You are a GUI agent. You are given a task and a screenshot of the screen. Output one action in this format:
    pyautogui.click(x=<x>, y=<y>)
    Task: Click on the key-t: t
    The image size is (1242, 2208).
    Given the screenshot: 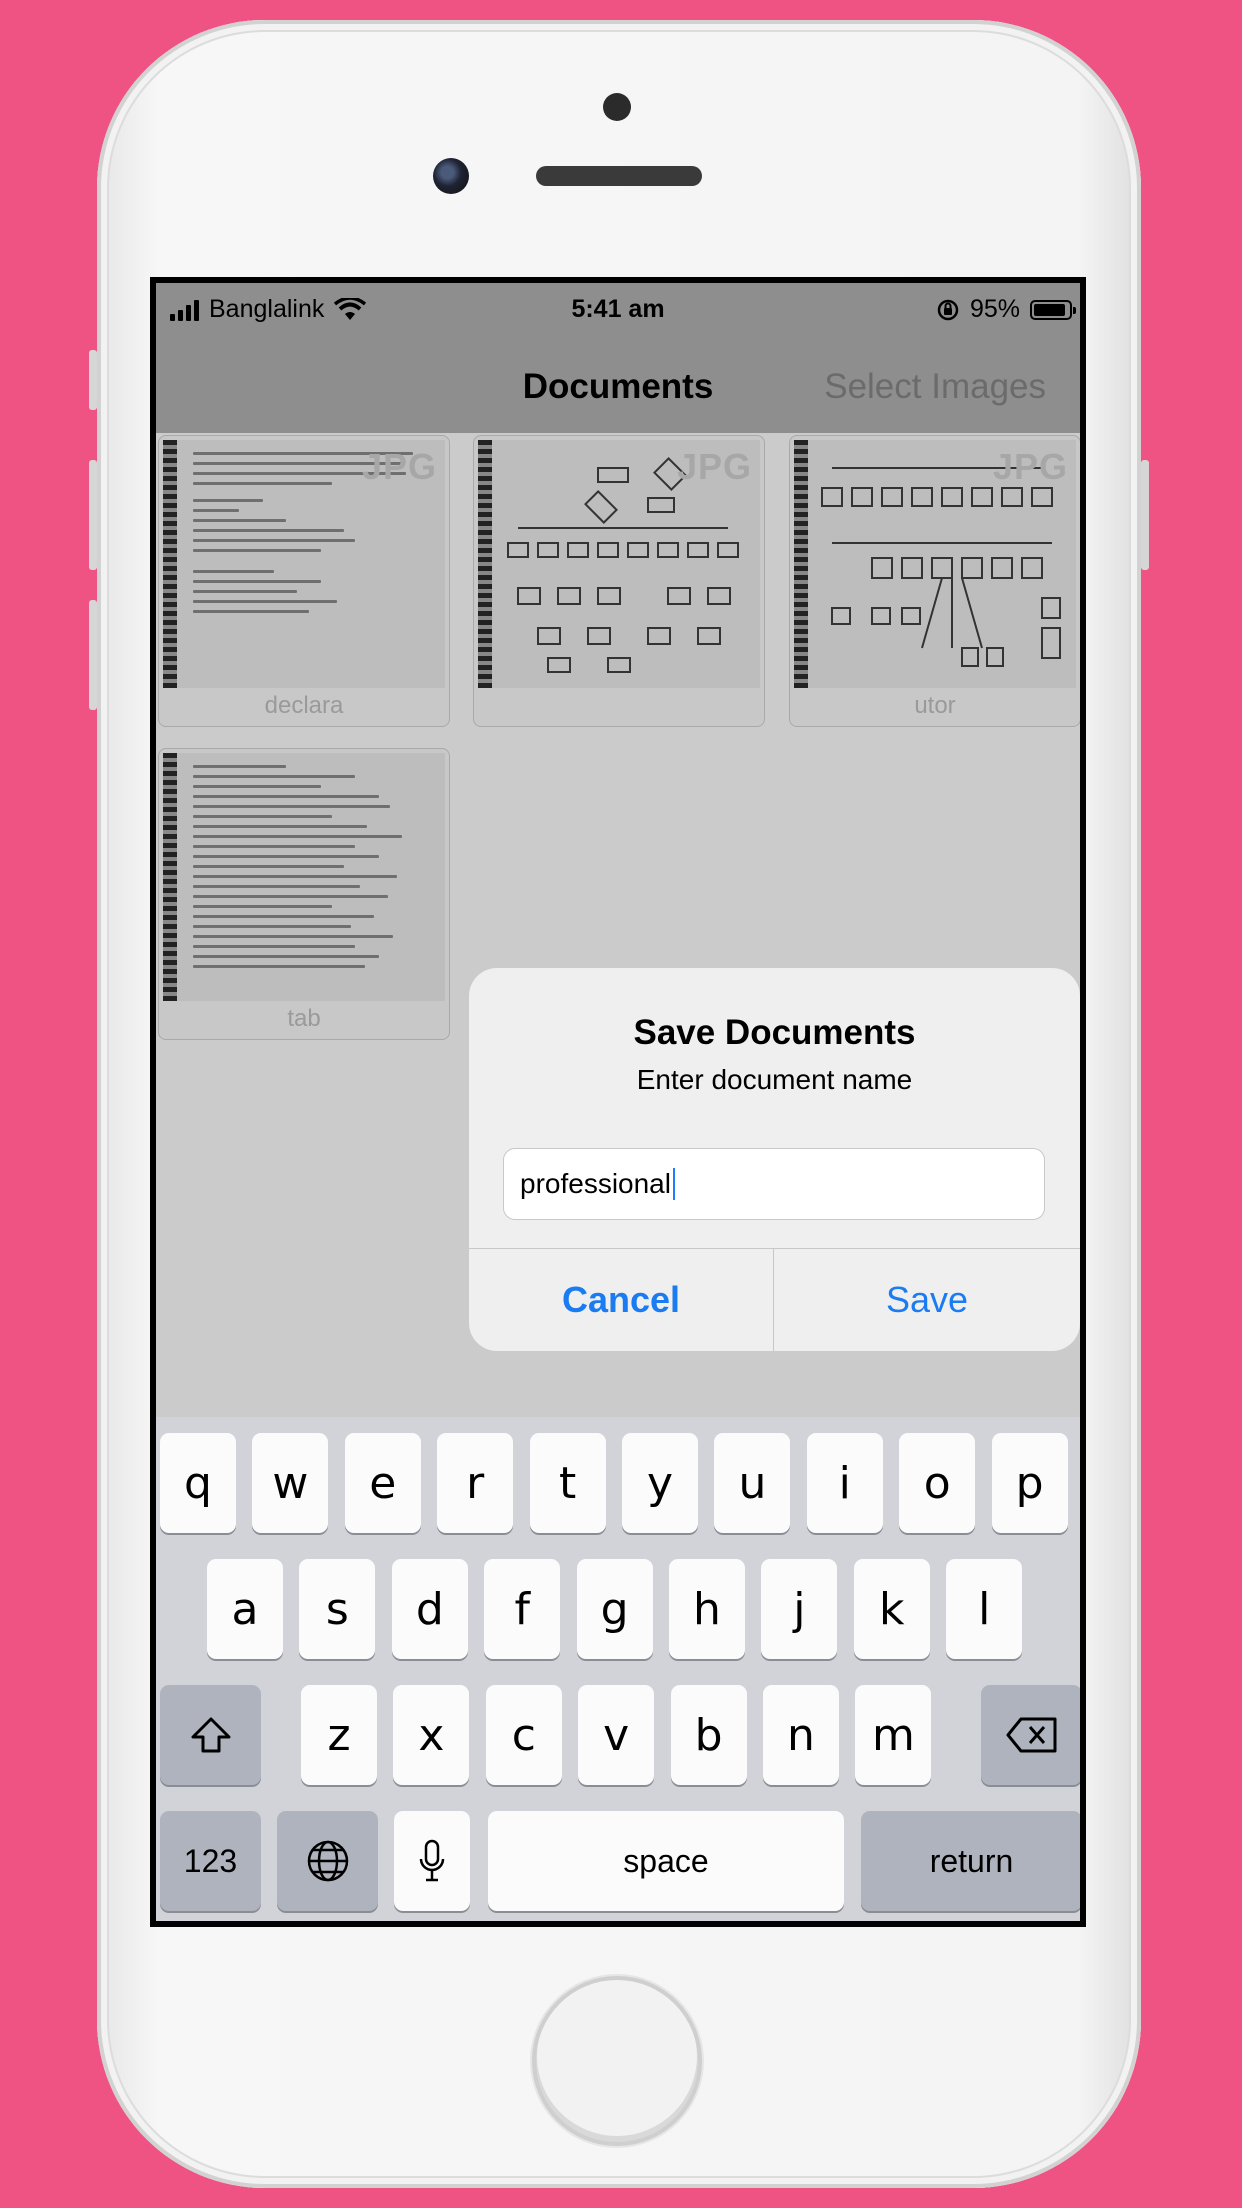 What is the action you would take?
    pyautogui.click(x=567, y=1483)
    